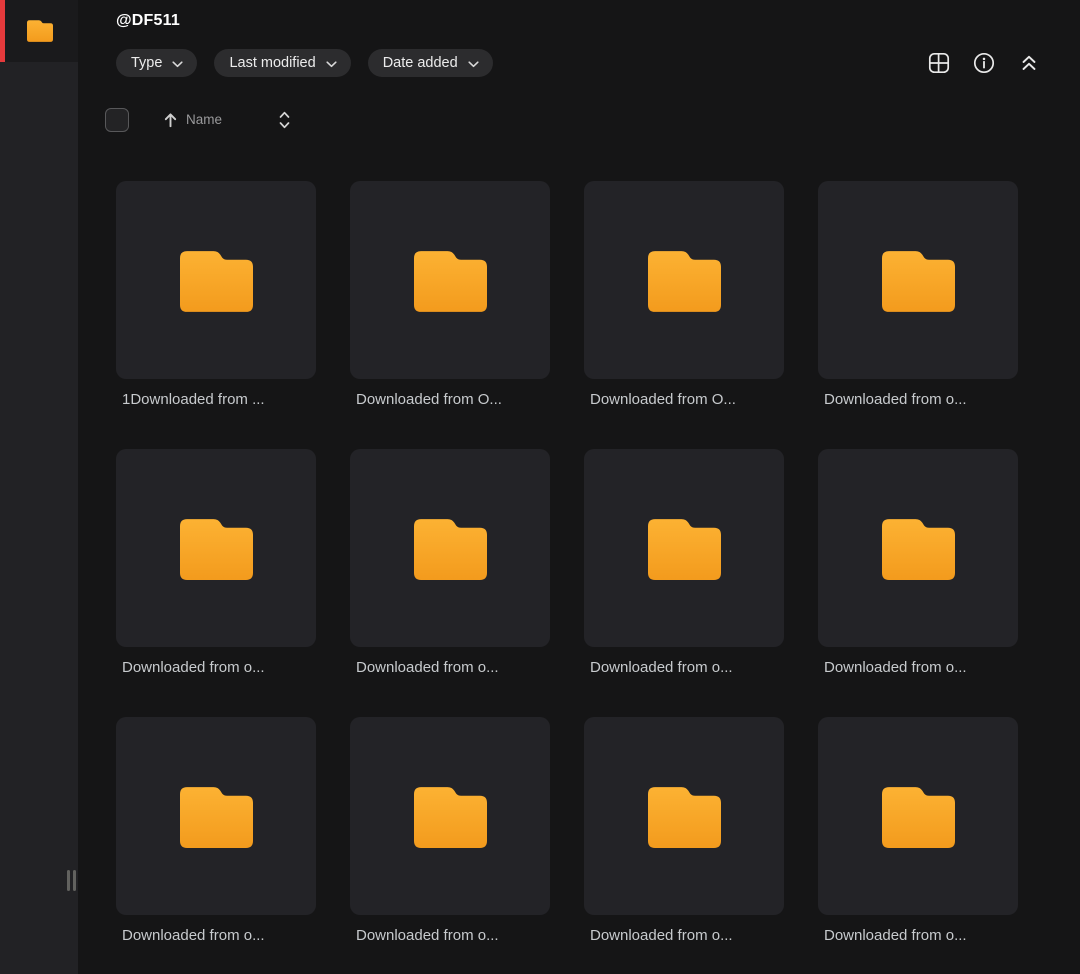 The height and width of the screenshot is (974, 1080). I want to click on filter-type-label: Type, so click(147, 63).